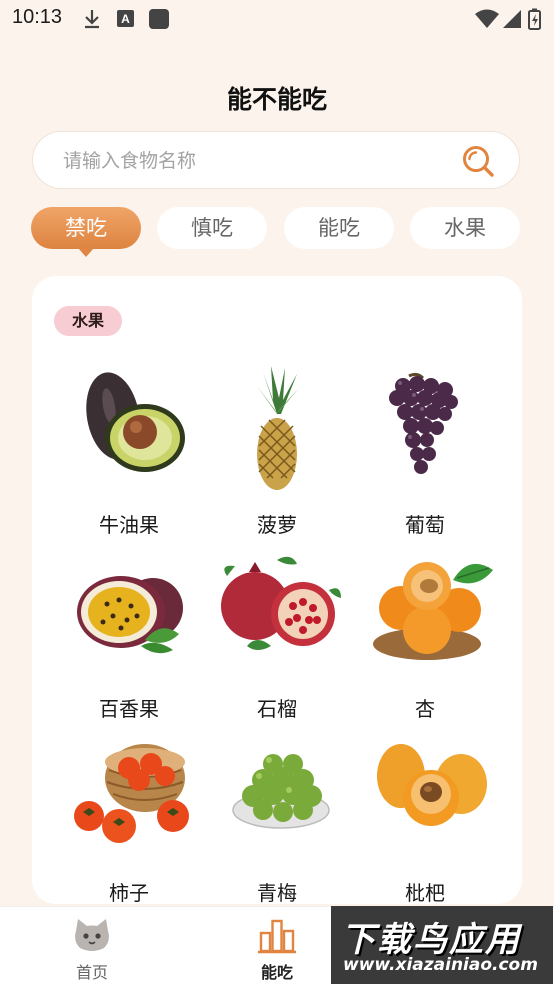  I want to click on nav-edible: 能吃, so click(277, 948).